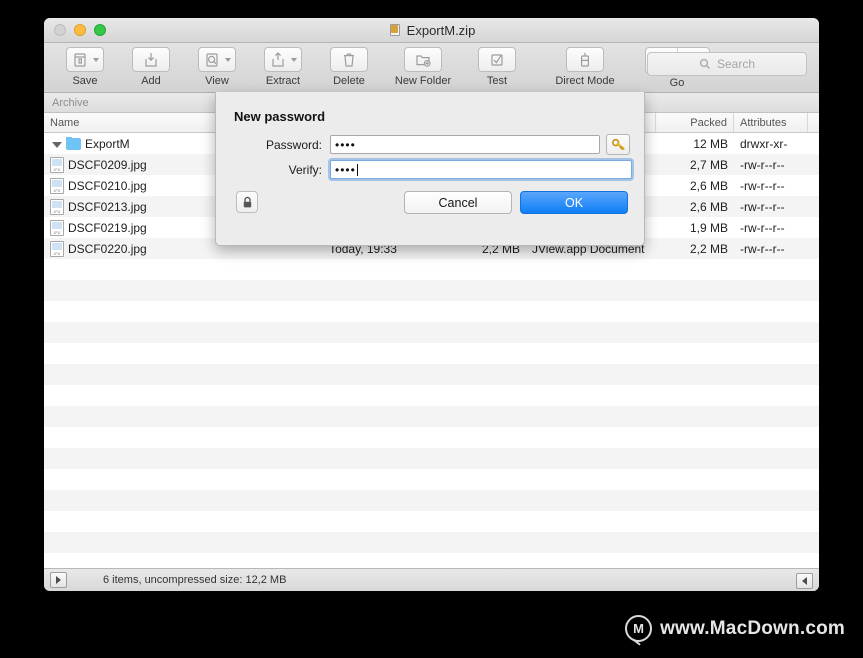 This screenshot has width=863, height=658. I want to click on direct-mode-button, so click(585, 59).